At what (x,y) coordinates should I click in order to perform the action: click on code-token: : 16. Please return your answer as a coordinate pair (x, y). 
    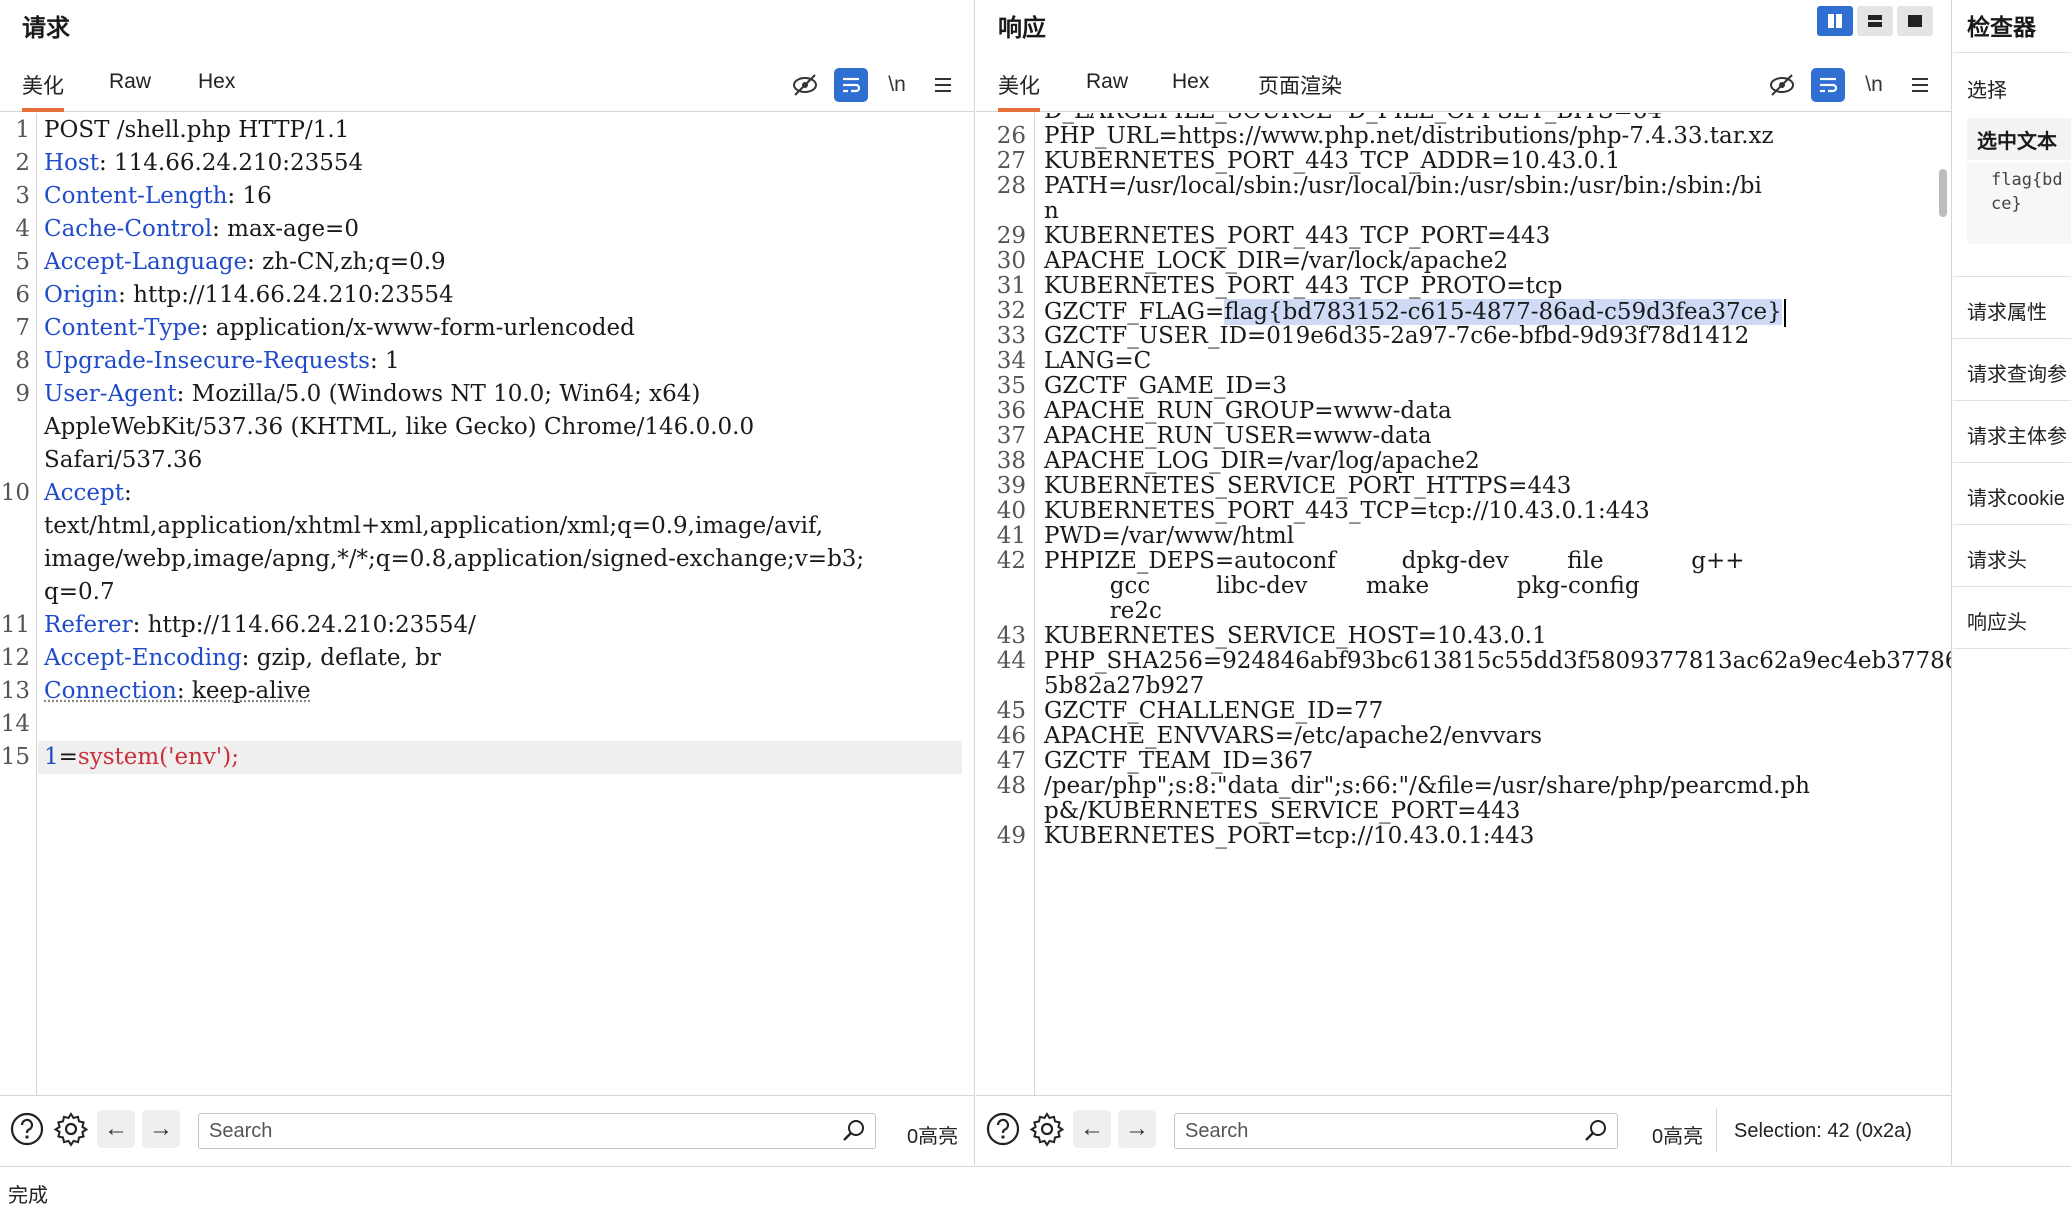
    Looking at the image, I should click on (249, 196).